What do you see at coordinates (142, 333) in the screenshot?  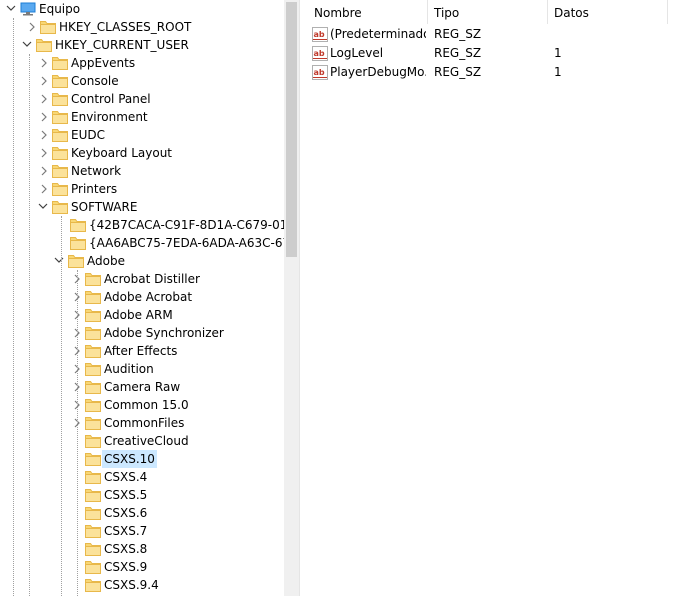 I see `tree-node: Adobe Synchronizer` at bounding box center [142, 333].